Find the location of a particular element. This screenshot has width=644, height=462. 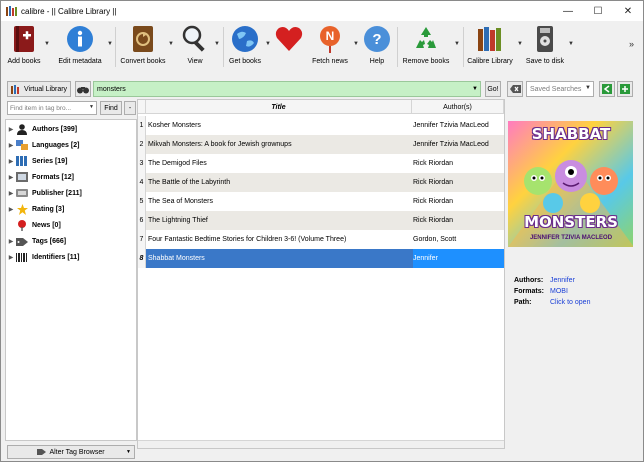

tag-category-authors: ▶ Authors [399] is located at coordinates (71, 129).